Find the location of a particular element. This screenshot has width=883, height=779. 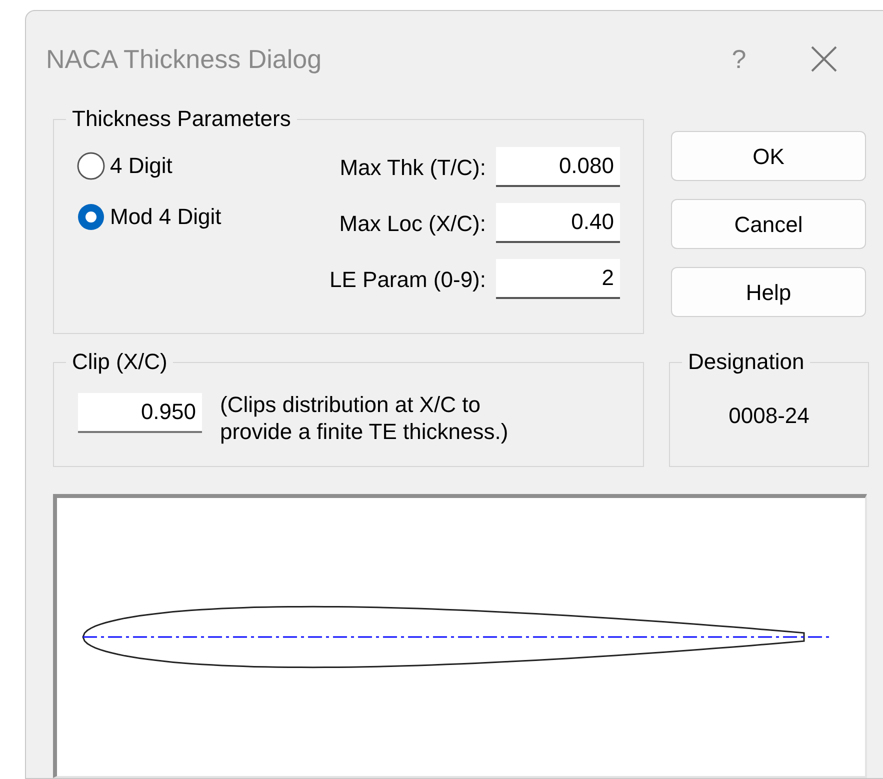

field-label: Max Thk (T/C): is located at coordinates (412, 168).